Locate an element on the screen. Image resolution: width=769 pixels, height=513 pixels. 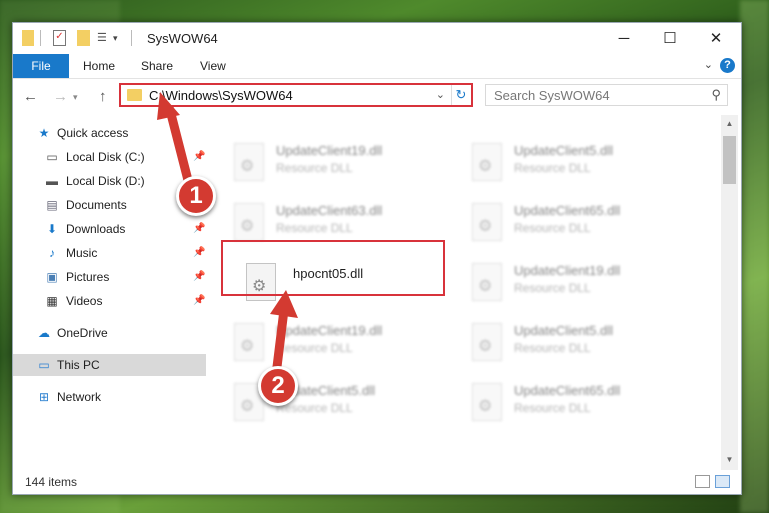
callout-1: 1 is located at coordinates (196, 196).